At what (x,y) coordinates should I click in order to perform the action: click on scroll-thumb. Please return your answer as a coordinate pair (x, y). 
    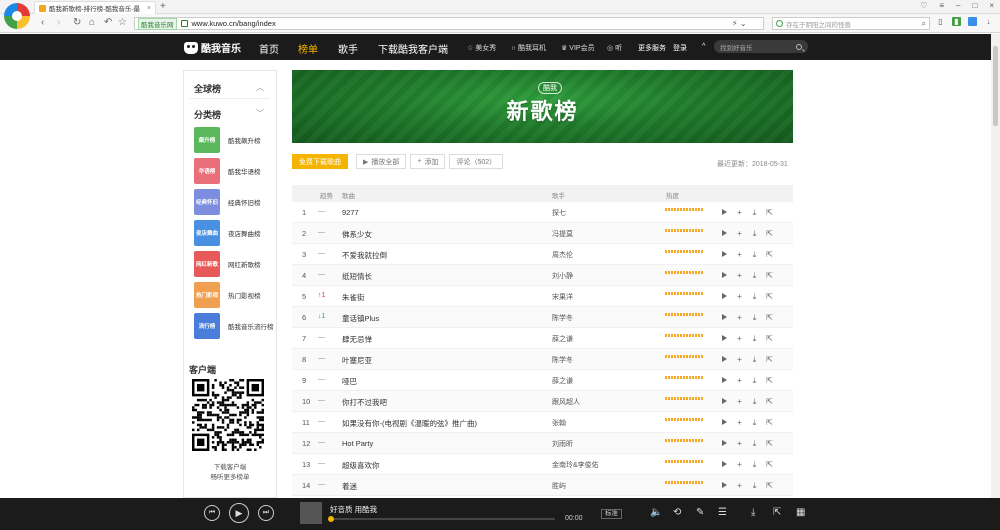
    Looking at the image, I should click on (995, 86).